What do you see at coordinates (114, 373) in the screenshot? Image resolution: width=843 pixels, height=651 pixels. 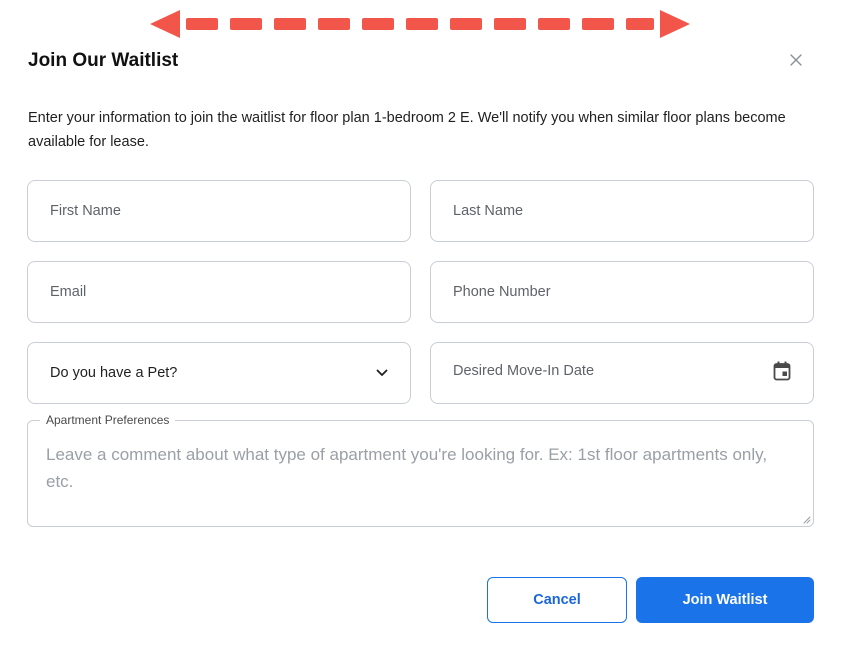 I see `pet-select-value: Do you have a Pet?` at bounding box center [114, 373].